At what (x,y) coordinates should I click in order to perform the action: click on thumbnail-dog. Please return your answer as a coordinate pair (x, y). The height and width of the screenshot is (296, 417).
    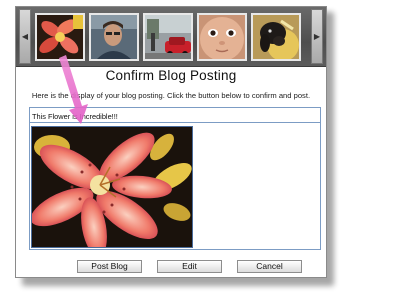
    Looking at the image, I should click on (276, 37).